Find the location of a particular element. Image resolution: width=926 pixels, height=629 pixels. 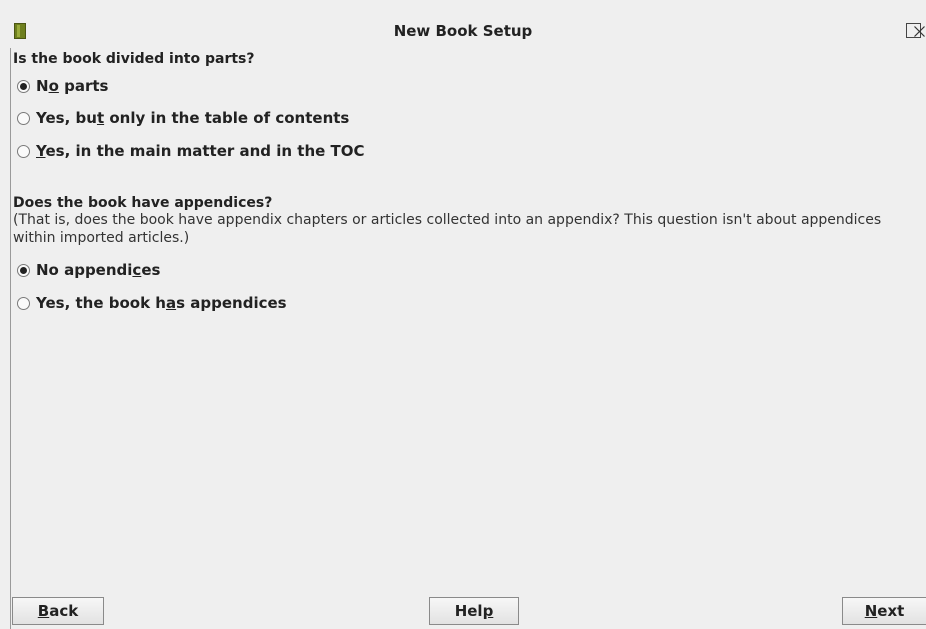

radio-no-appendices: No appendices is located at coordinates (88, 270).